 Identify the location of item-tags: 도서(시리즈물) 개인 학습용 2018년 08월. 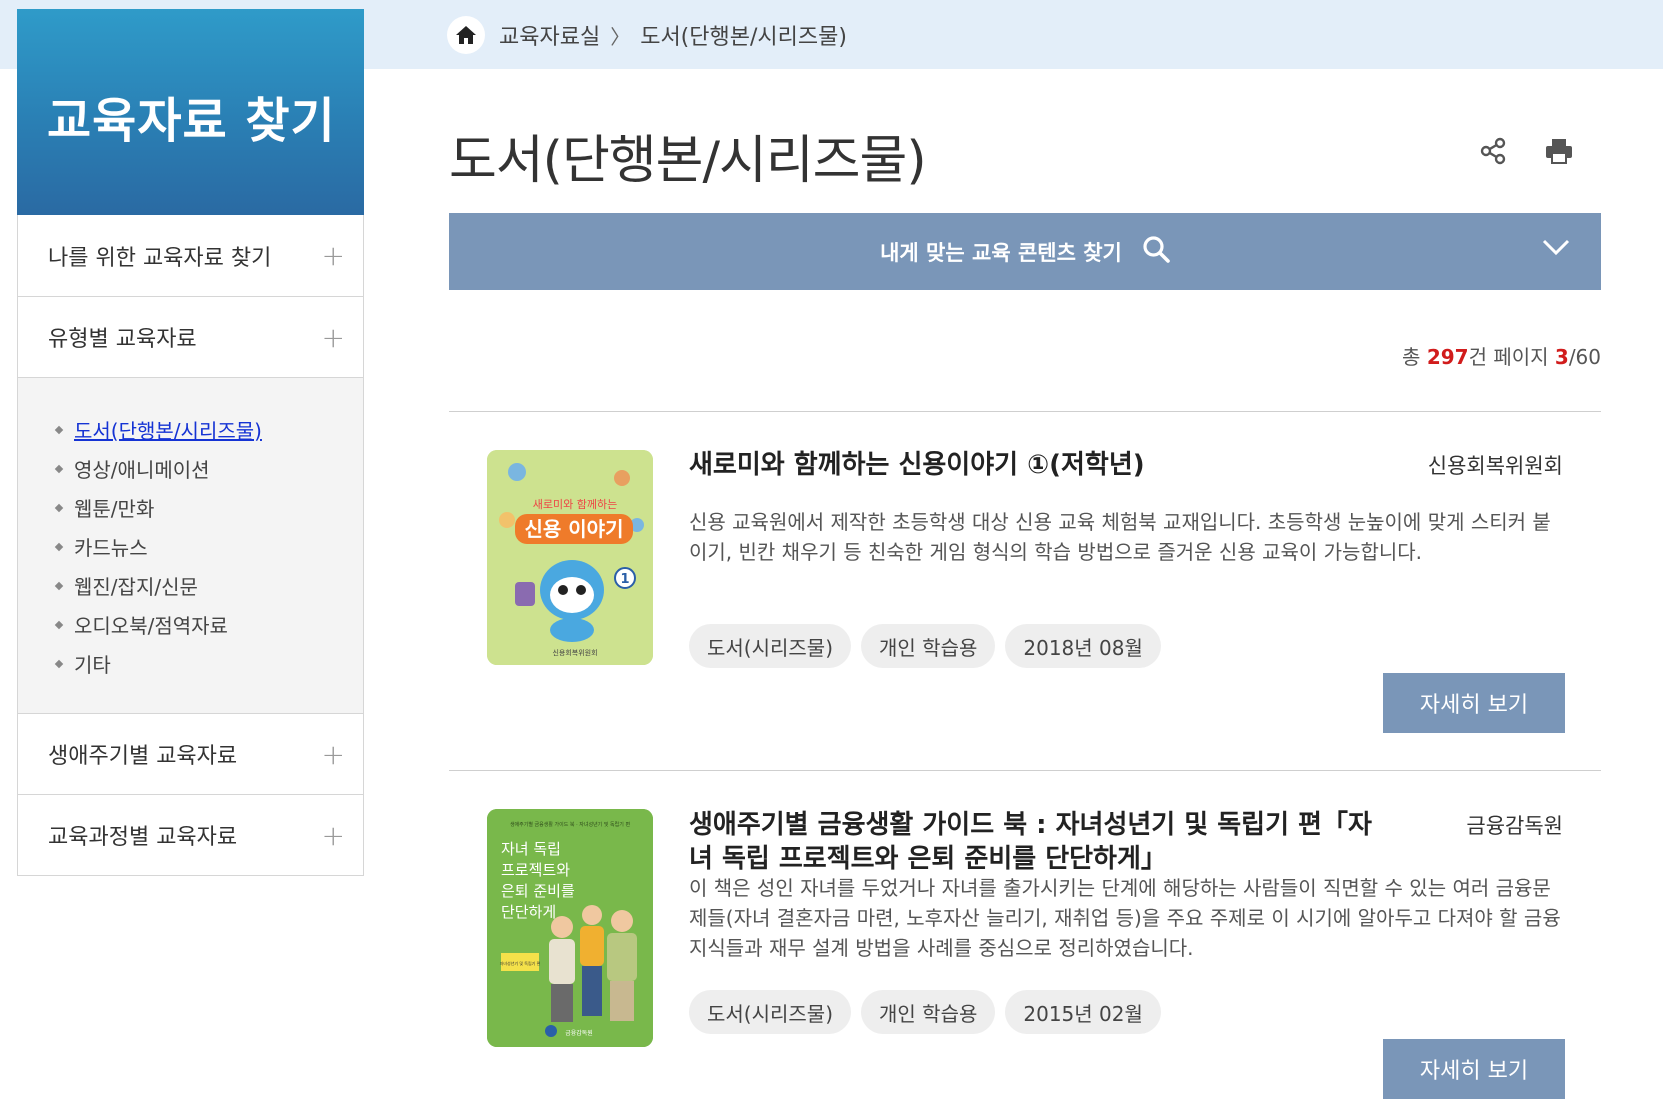
(925, 646).